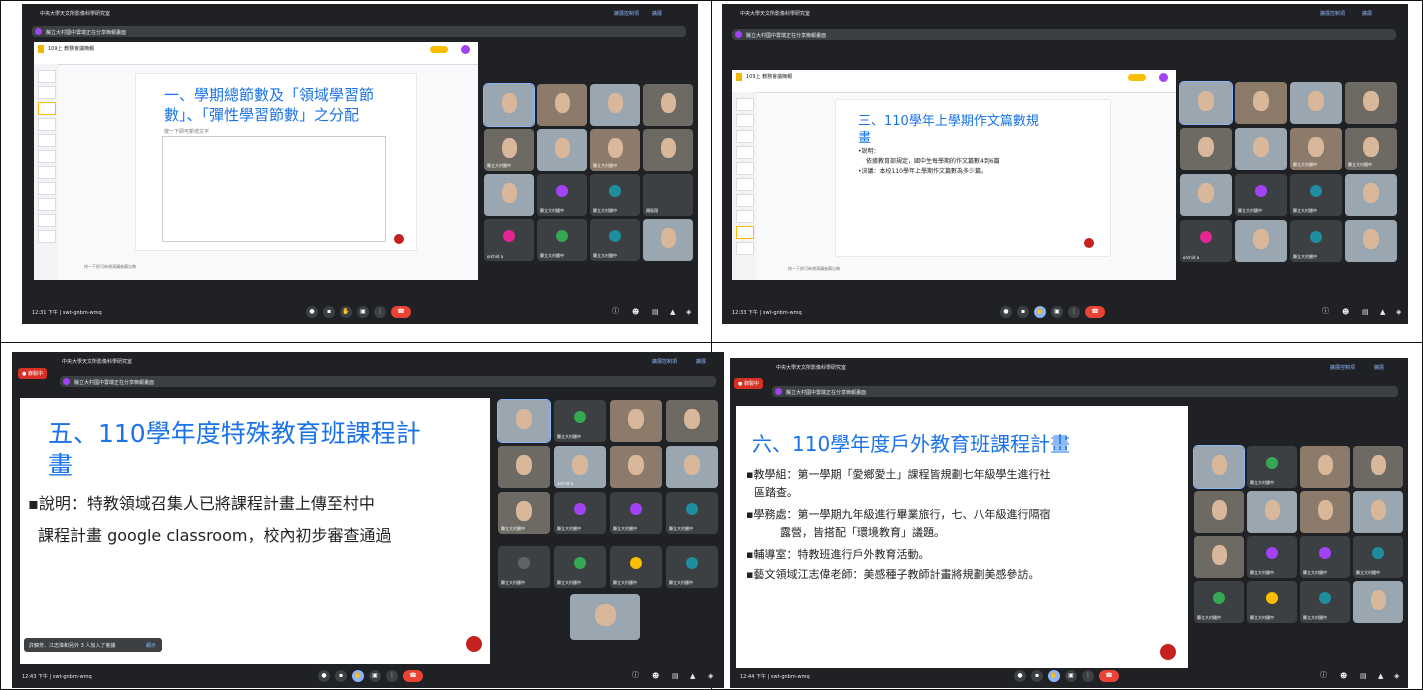  Describe the element at coordinates (615, 311) in the screenshot. I see `info-icon: ⓘ` at that location.